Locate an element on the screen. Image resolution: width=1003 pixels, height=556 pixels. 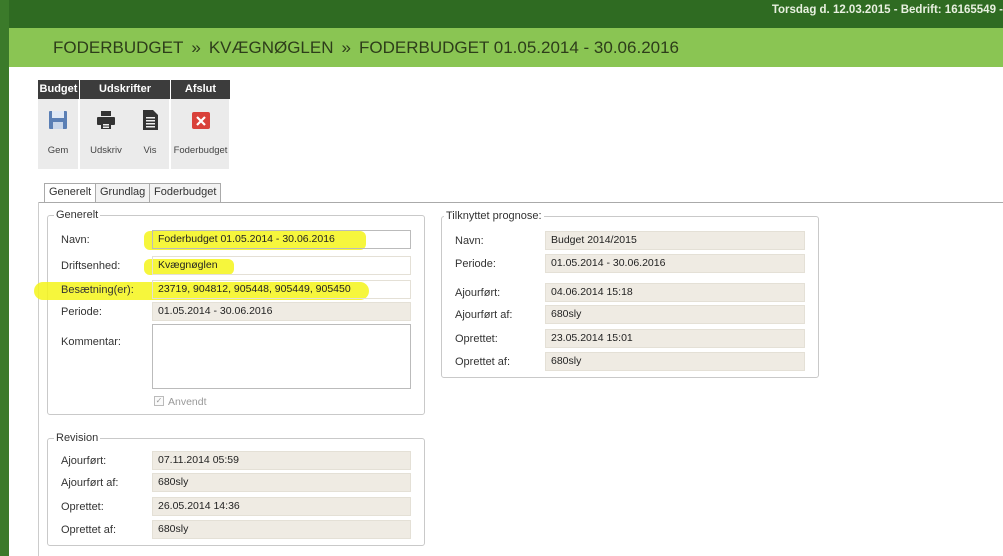
prognose-ajourfoert-af-value: 680sly is located at coordinates (675, 314).